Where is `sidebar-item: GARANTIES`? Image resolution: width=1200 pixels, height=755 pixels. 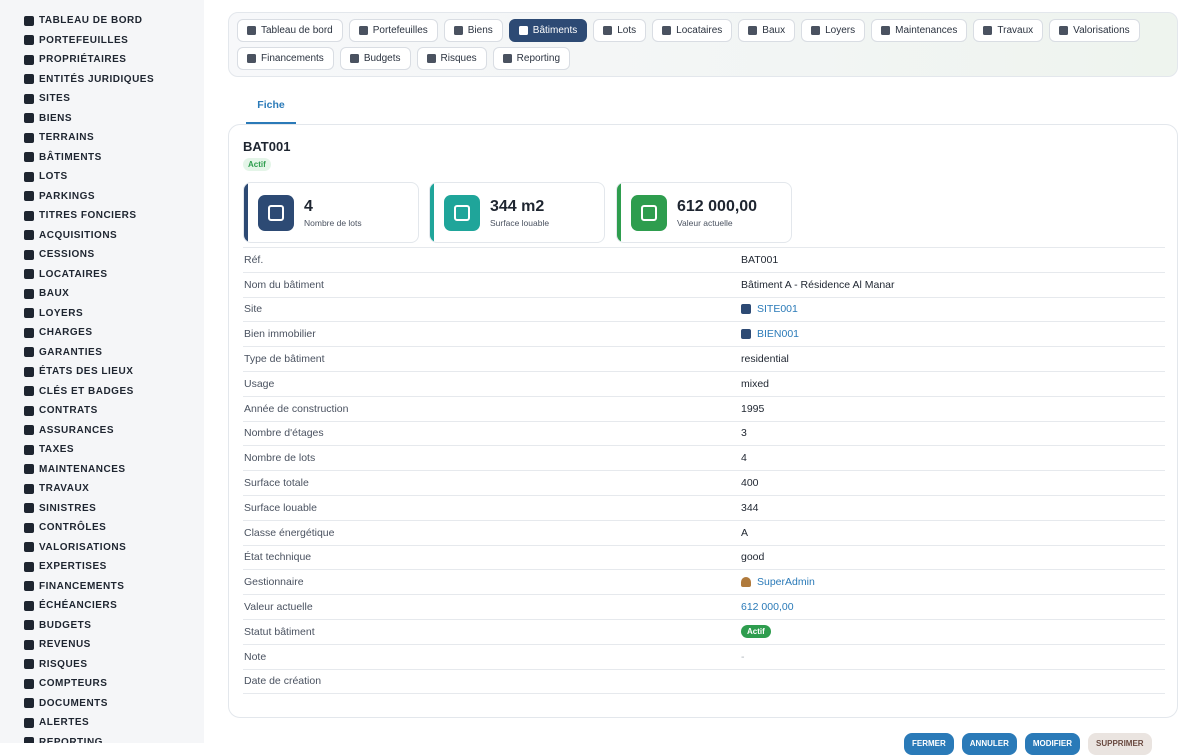
sidebar-item: GARANTIES is located at coordinates (102, 353).